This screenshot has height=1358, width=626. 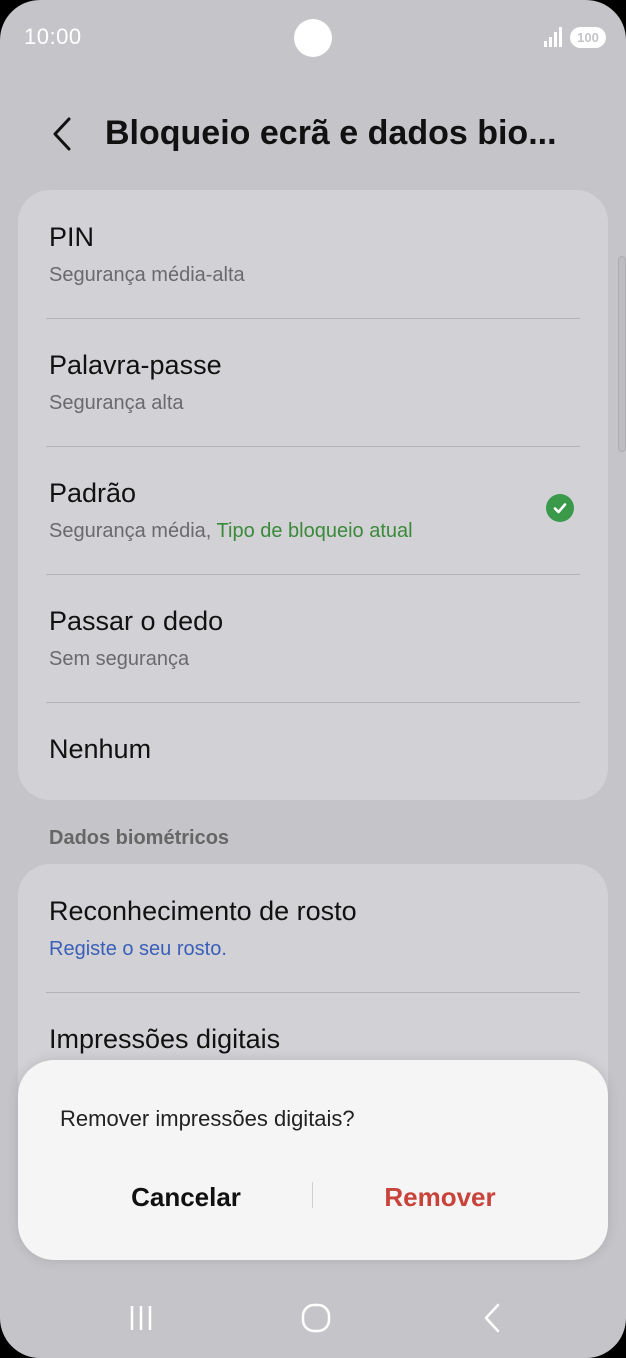 I want to click on security-level: Segurança média,, so click(x=130, y=531).